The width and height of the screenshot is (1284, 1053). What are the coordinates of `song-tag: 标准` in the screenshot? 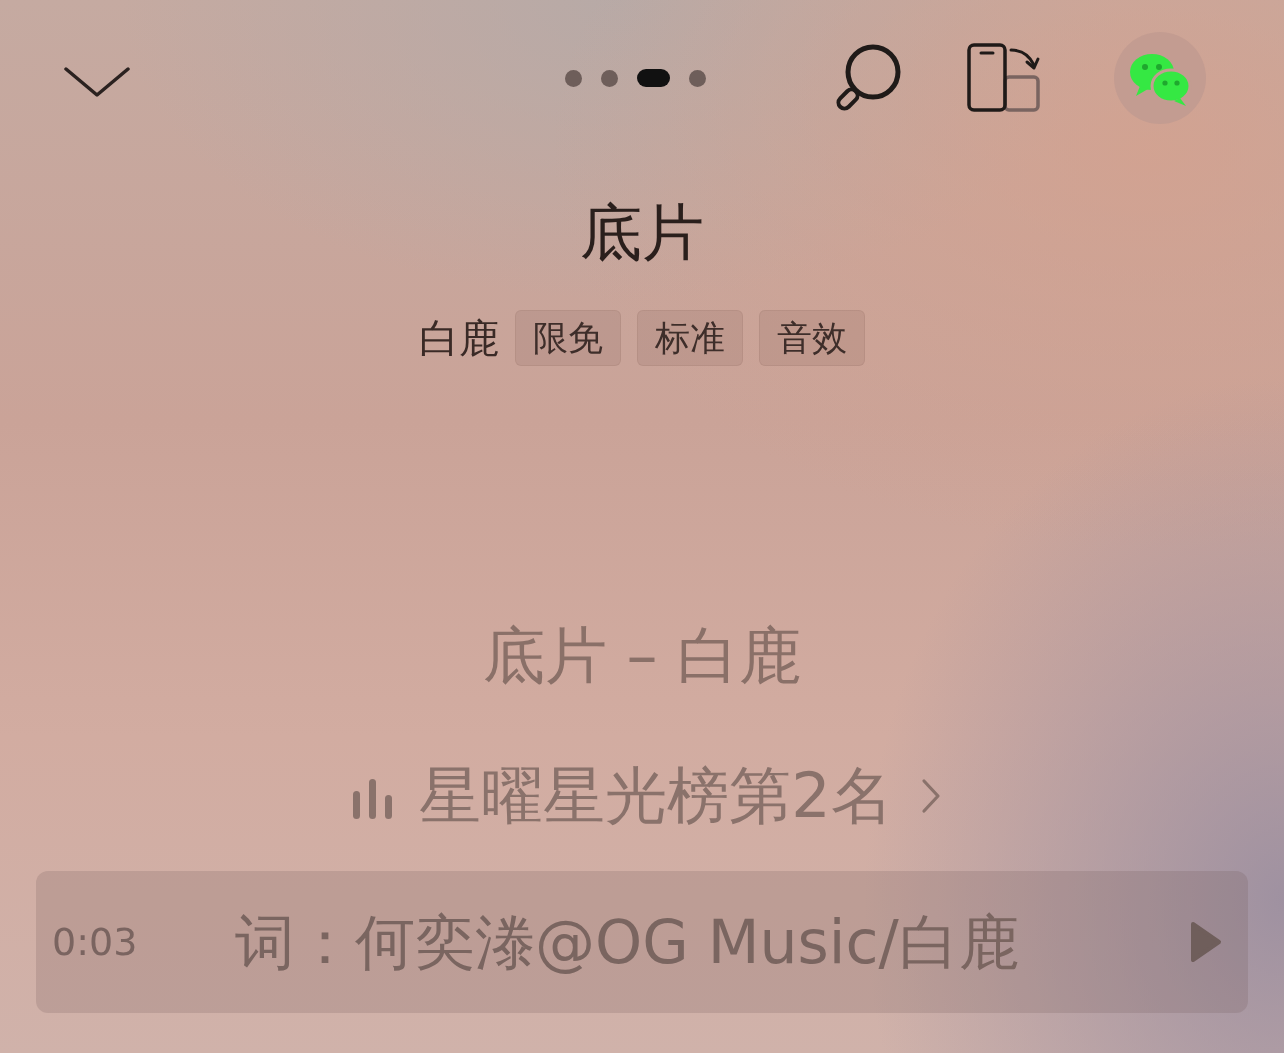 It's located at (690, 338).